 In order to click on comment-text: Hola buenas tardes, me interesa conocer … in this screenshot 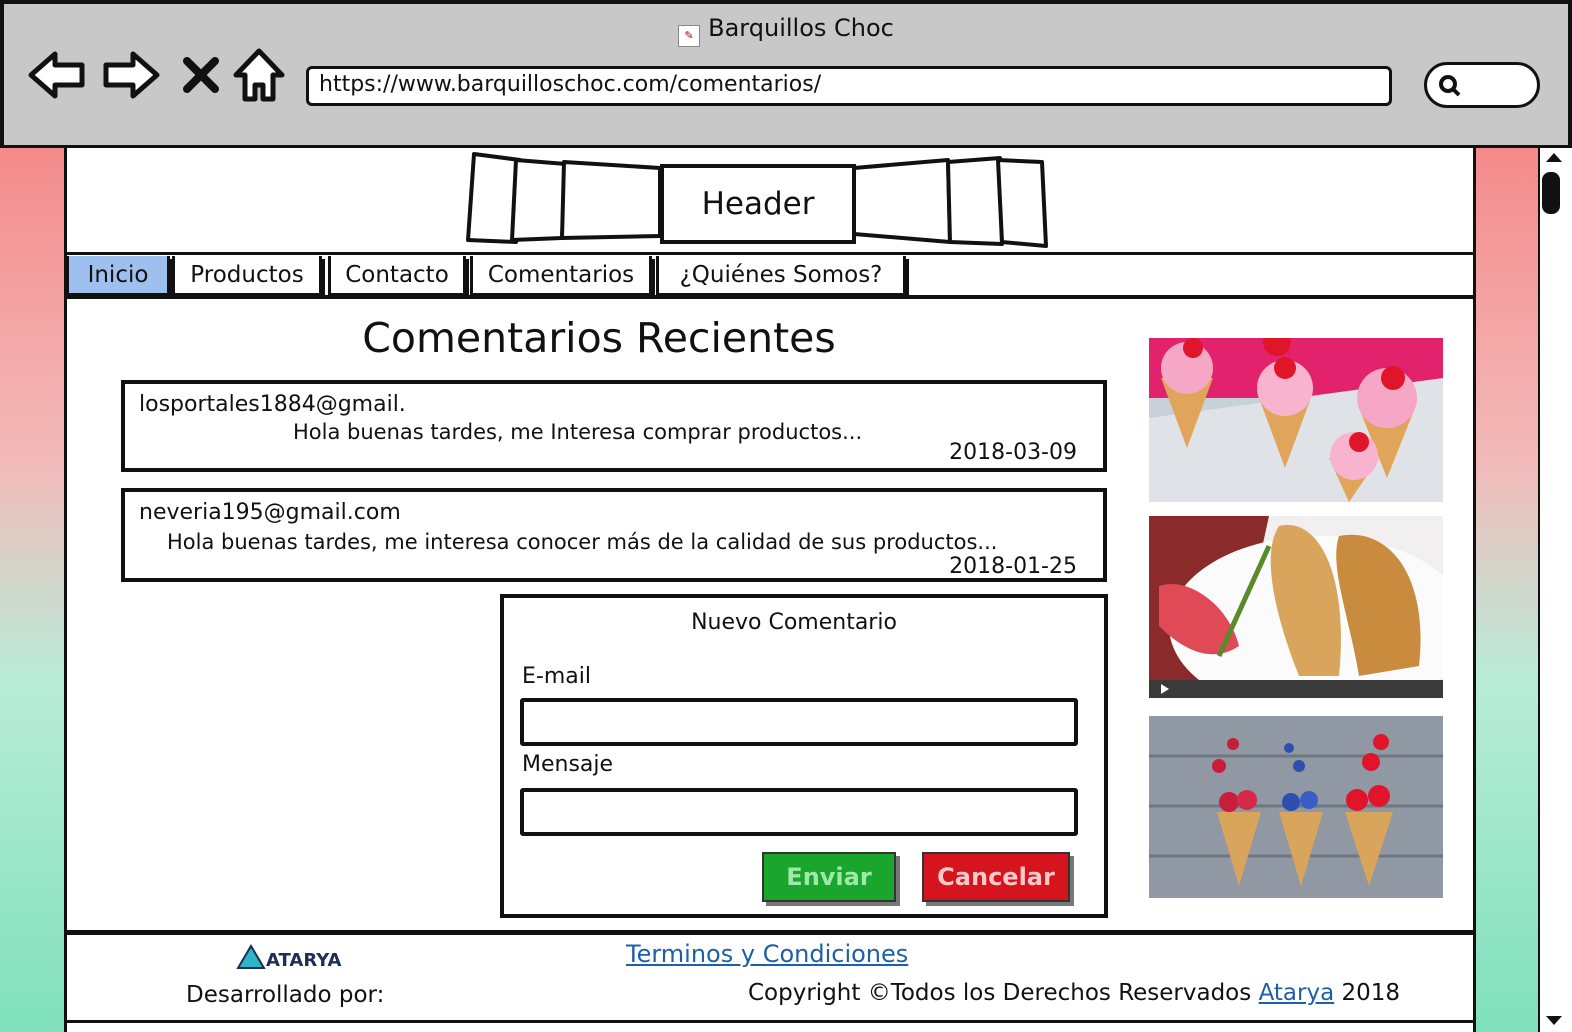, I will do `click(582, 542)`.